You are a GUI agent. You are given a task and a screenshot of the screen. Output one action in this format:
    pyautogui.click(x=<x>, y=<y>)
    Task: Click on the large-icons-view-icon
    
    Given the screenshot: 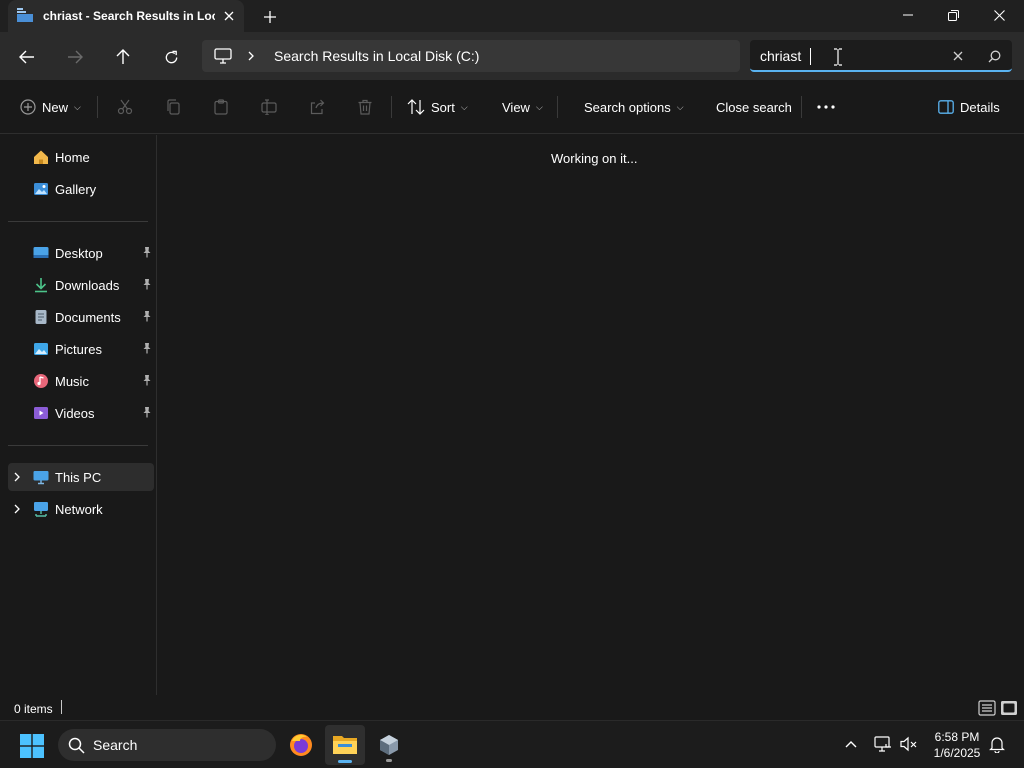 What is the action you would take?
    pyautogui.click(x=1009, y=708)
    